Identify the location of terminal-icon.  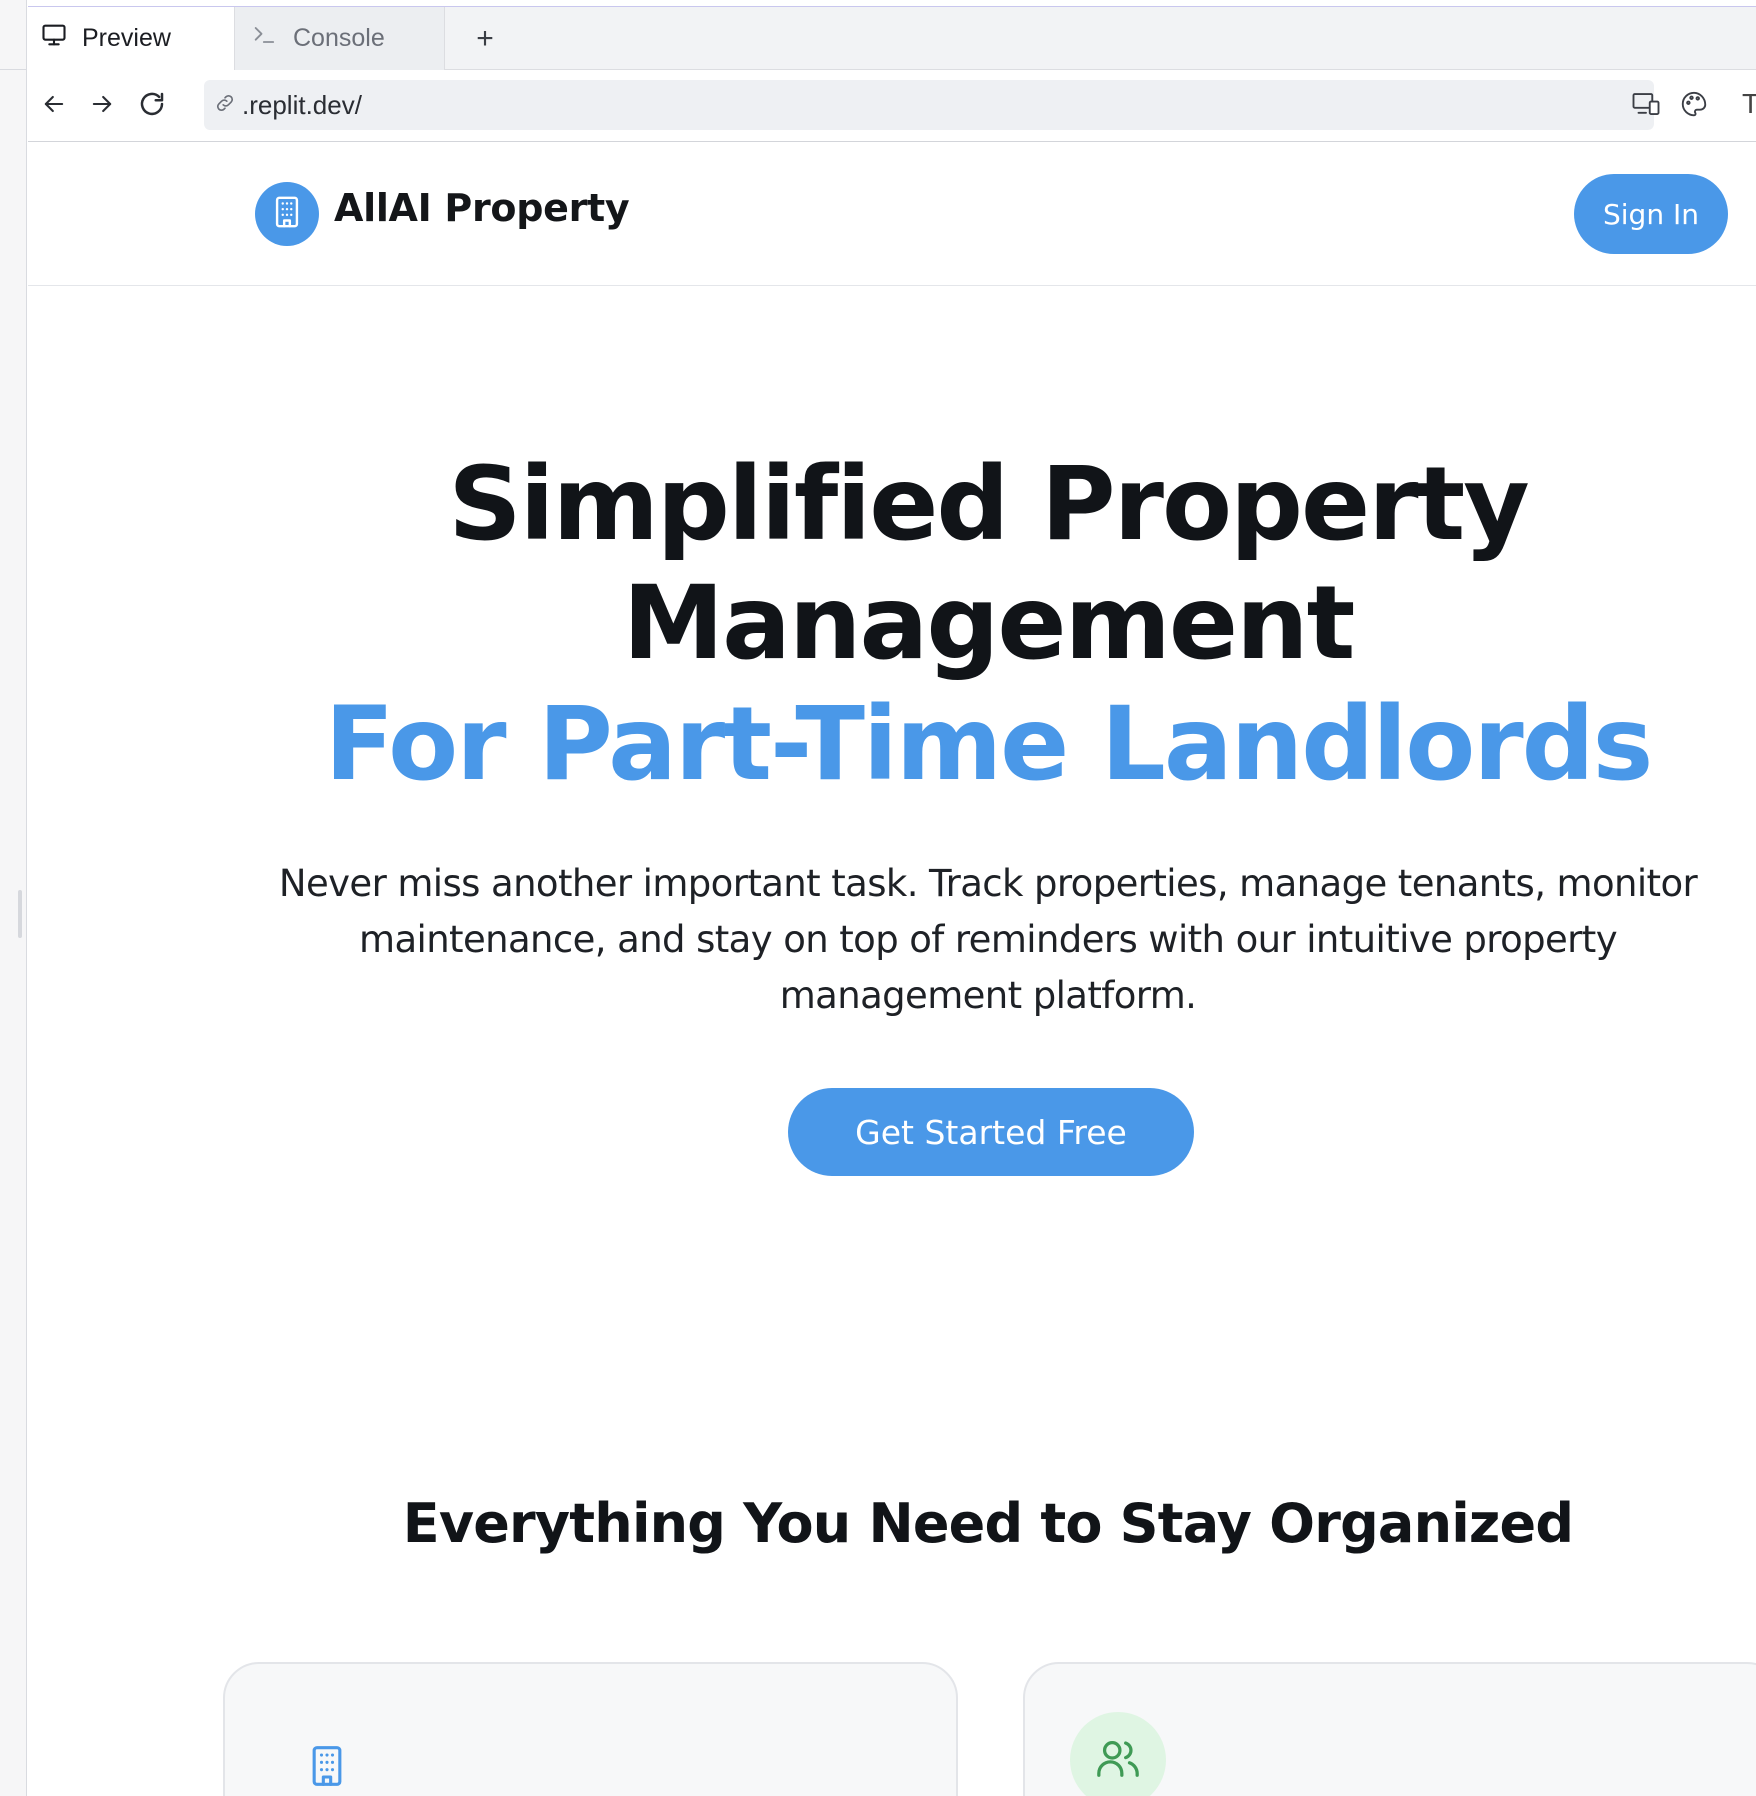
(265, 38).